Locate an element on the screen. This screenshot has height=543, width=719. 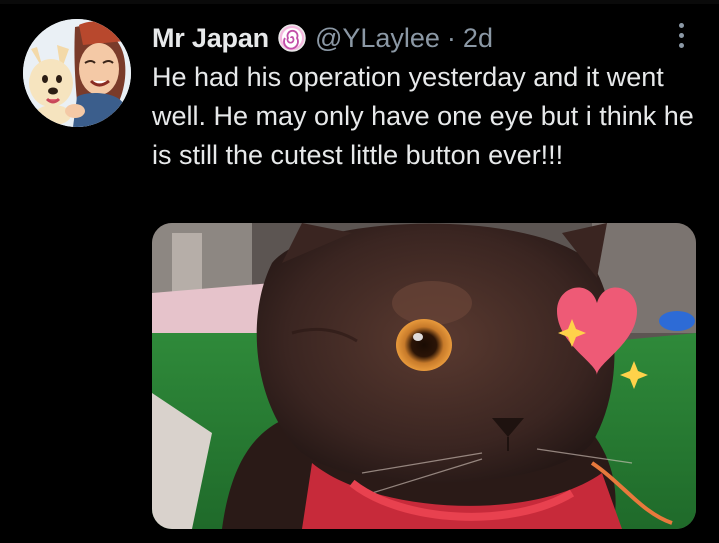
more-options-button is located at coordinates (681, 35).